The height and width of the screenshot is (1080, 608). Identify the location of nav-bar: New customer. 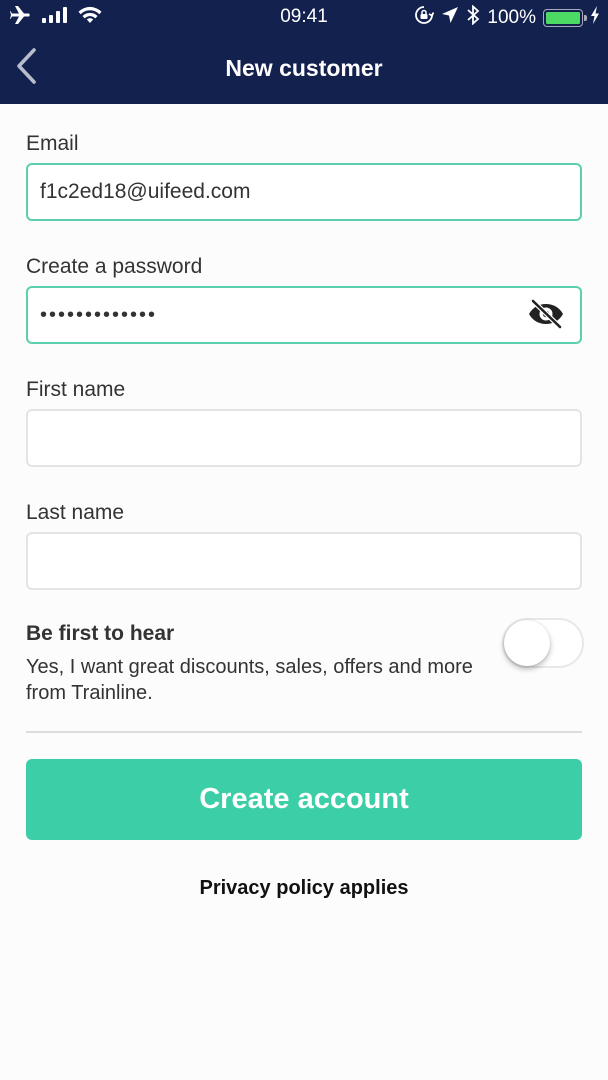
(304, 70).